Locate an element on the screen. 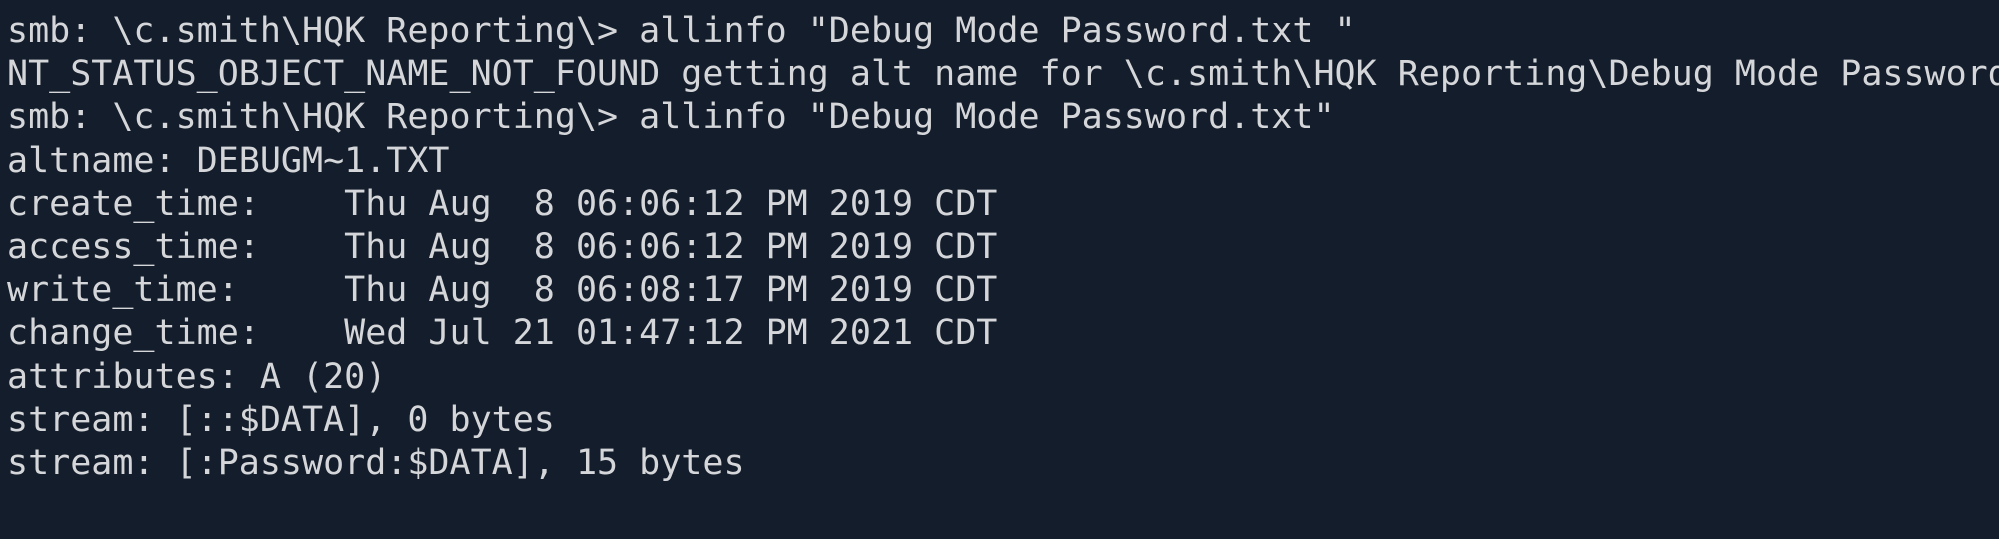 The height and width of the screenshot is (539, 1999). stream-password-line: stream: [:Password:$DATA], 15 bytes is located at coordinates (376, 462).